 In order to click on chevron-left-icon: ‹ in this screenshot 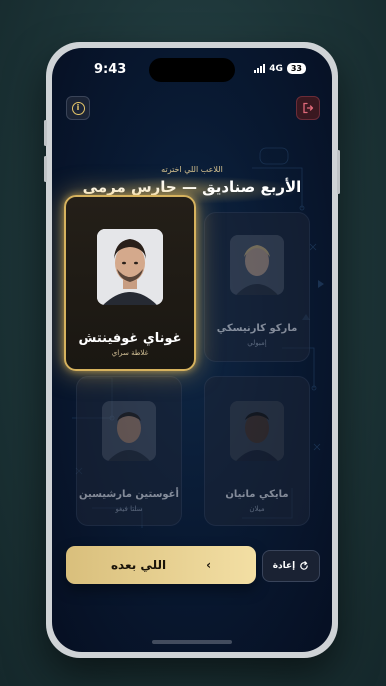, I will do `click(209, 565)`.